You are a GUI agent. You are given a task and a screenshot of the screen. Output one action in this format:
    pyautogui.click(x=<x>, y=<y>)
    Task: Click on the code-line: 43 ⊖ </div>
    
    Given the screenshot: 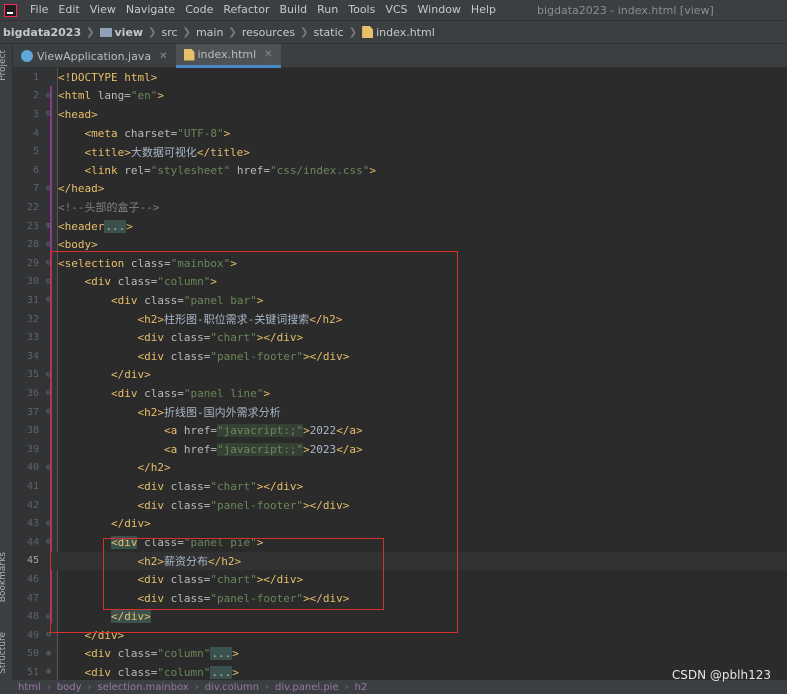 What is the action you would take?
    pyautogui.click(x=400, y=523)
    